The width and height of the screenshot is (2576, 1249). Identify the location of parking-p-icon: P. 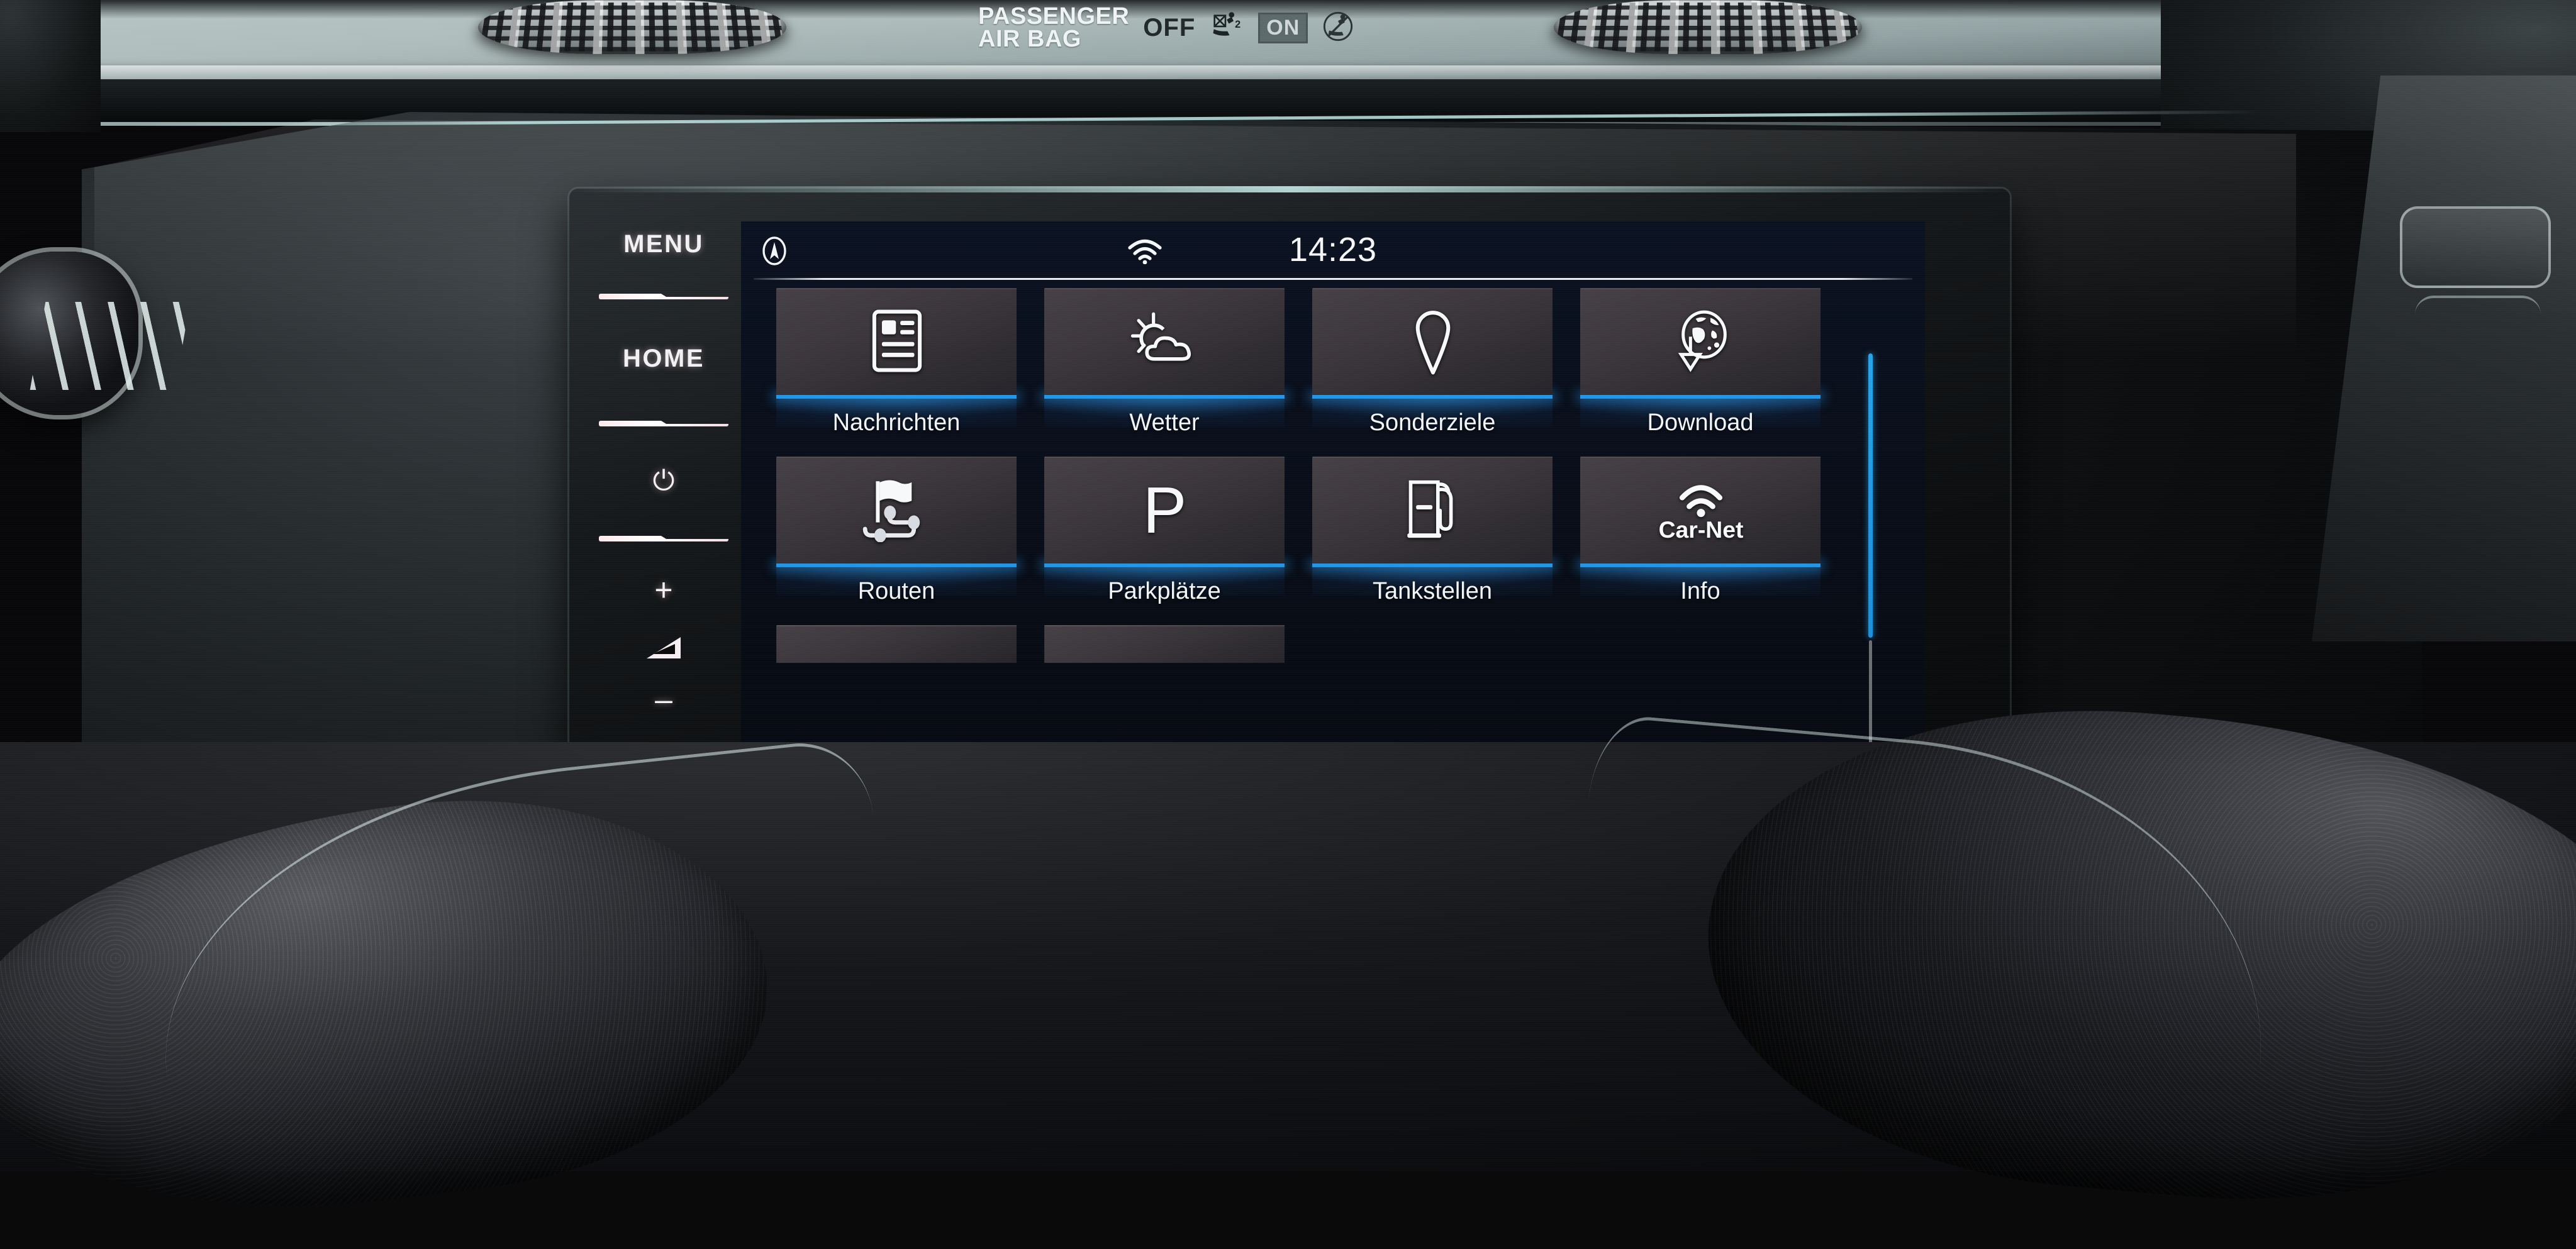
(1164, 511).